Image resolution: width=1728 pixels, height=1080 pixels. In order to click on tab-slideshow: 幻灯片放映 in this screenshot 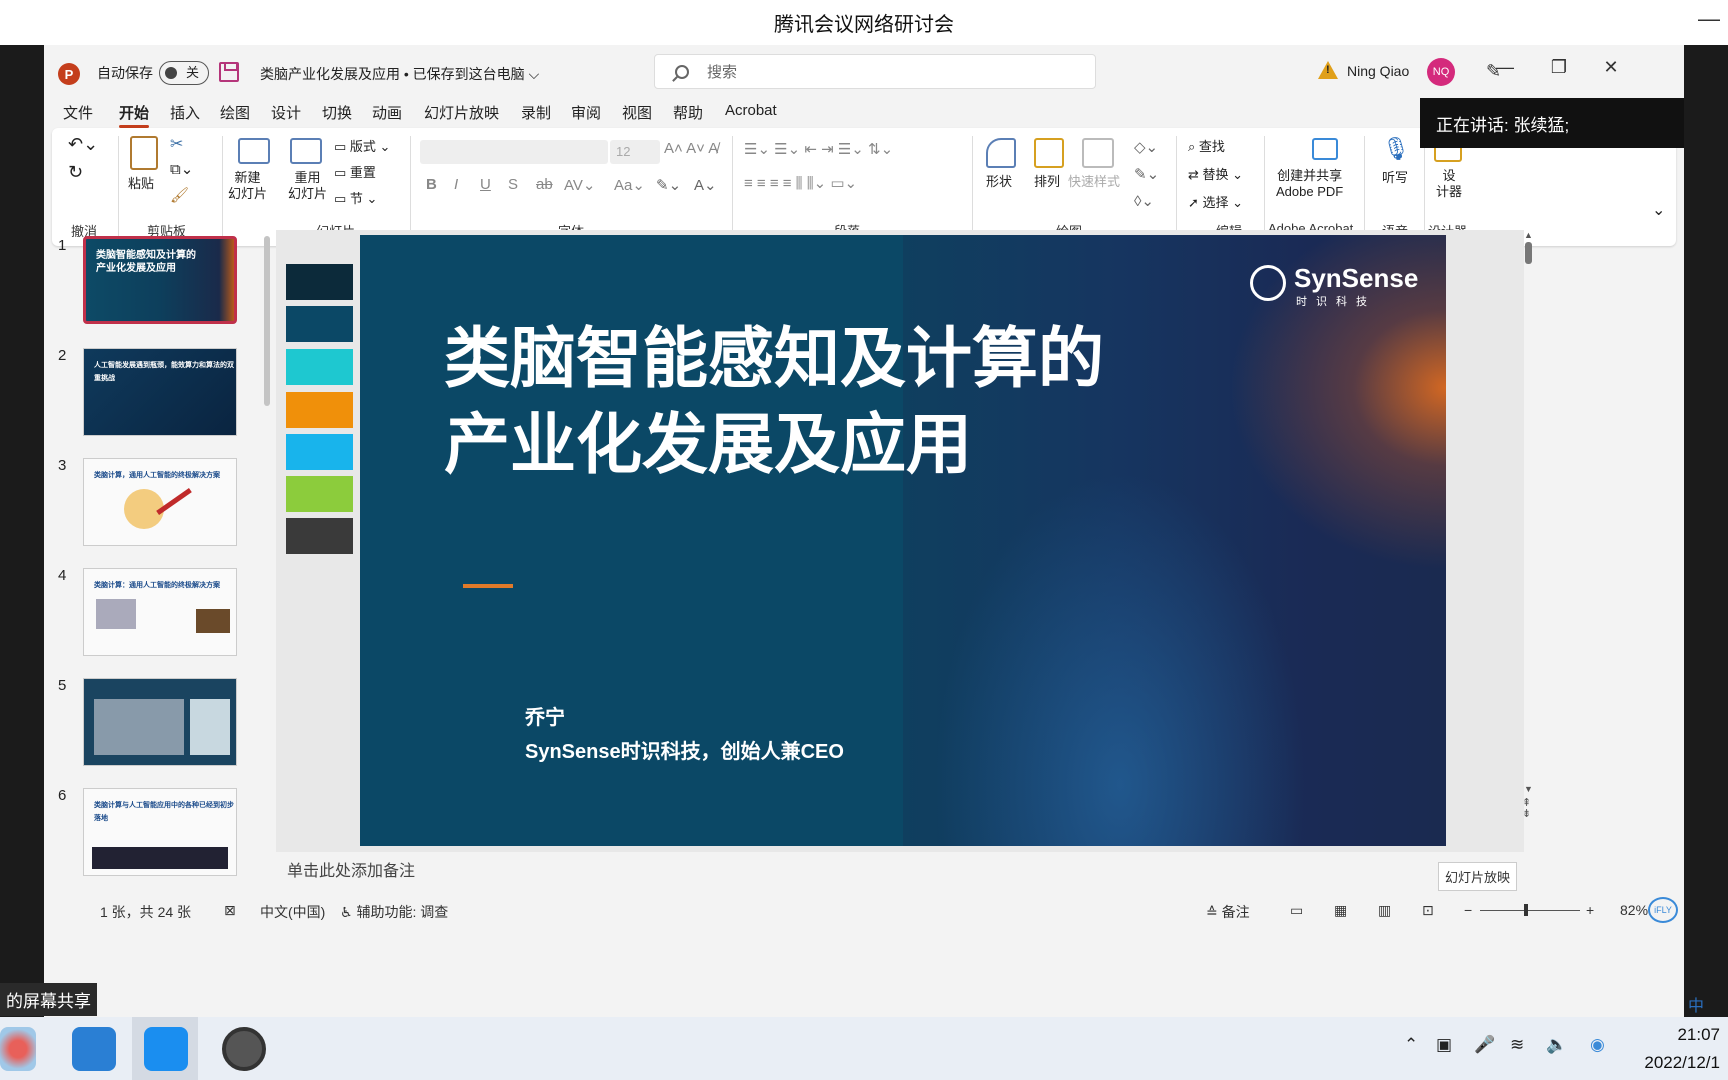, I will do `click(461, 112)`.